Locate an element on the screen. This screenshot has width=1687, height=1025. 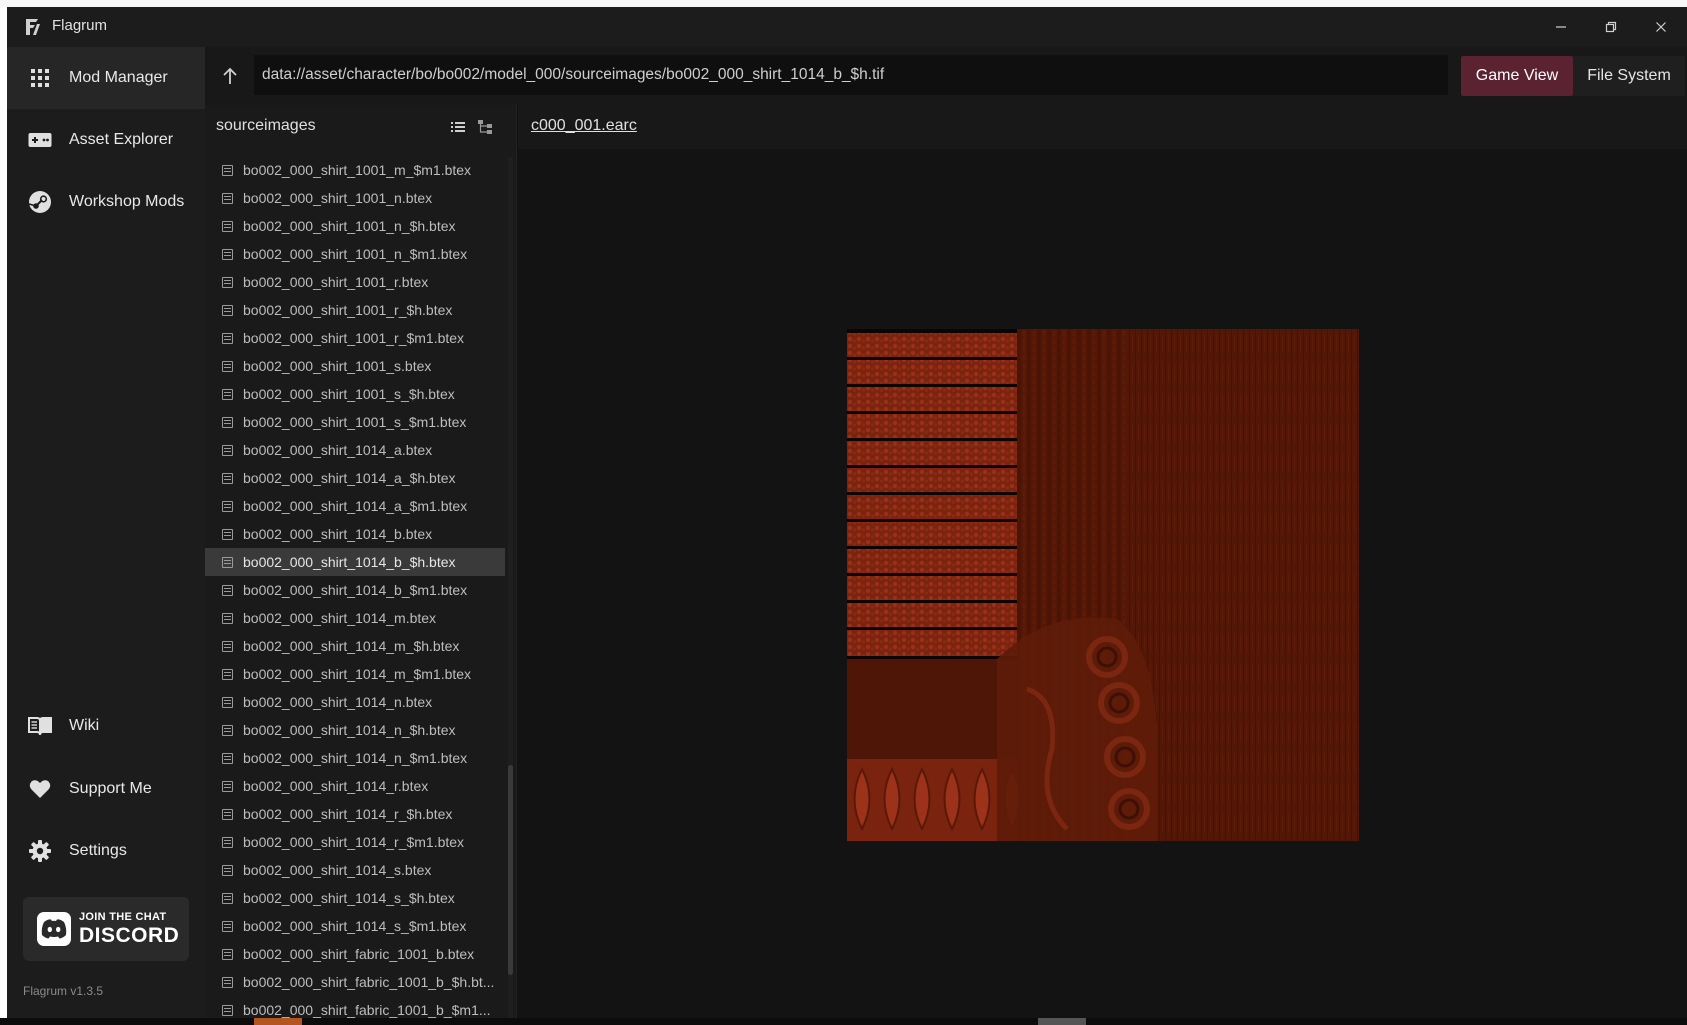
file-name: bo002_000_shirt_1001_s_$m1.btex is located at coordinates (355, 422).